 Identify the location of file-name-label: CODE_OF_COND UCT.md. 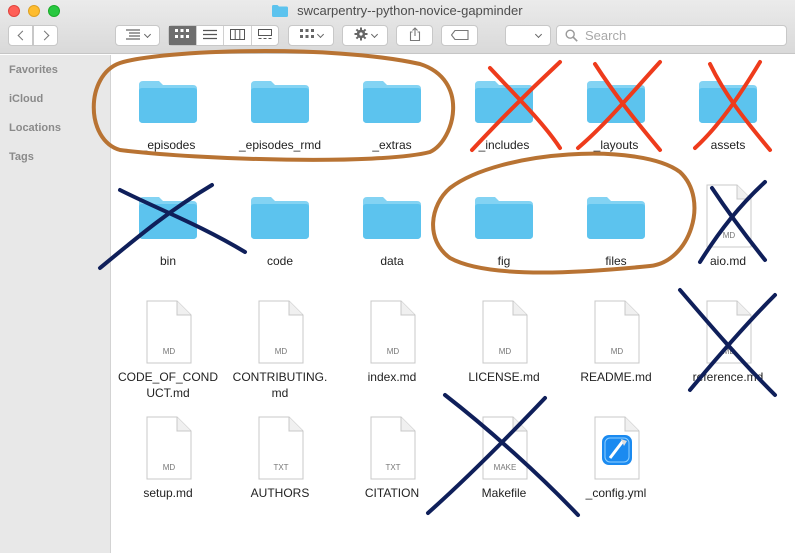
(168, 385).